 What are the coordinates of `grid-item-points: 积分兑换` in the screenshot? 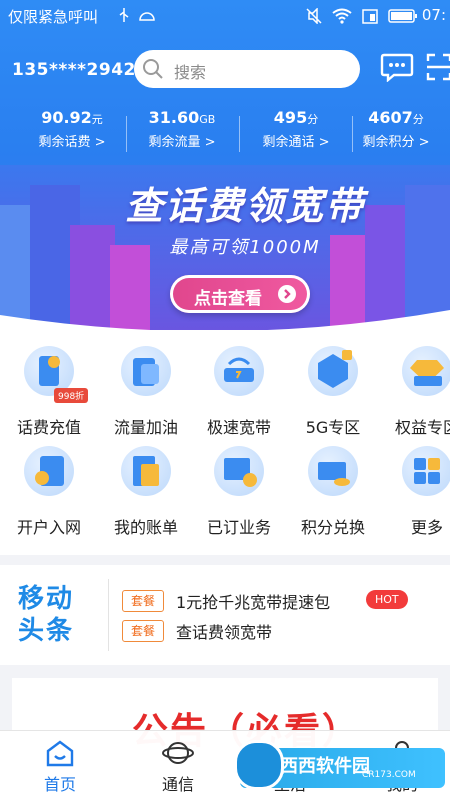 It's located at (333, 483).